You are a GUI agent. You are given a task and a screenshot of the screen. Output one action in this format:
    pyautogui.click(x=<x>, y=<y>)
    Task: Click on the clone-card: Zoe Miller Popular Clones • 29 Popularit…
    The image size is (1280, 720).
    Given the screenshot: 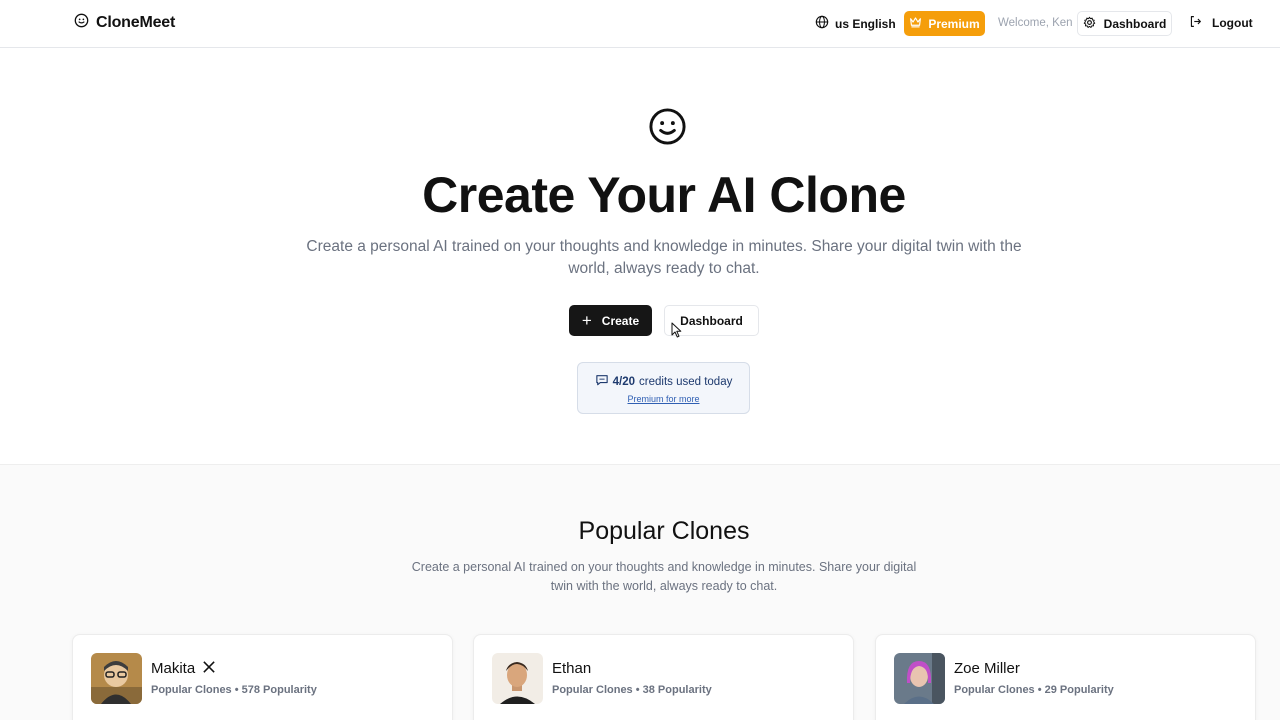 What is the action you would take?
    pyautogui.click(x=1065, y=677)
    